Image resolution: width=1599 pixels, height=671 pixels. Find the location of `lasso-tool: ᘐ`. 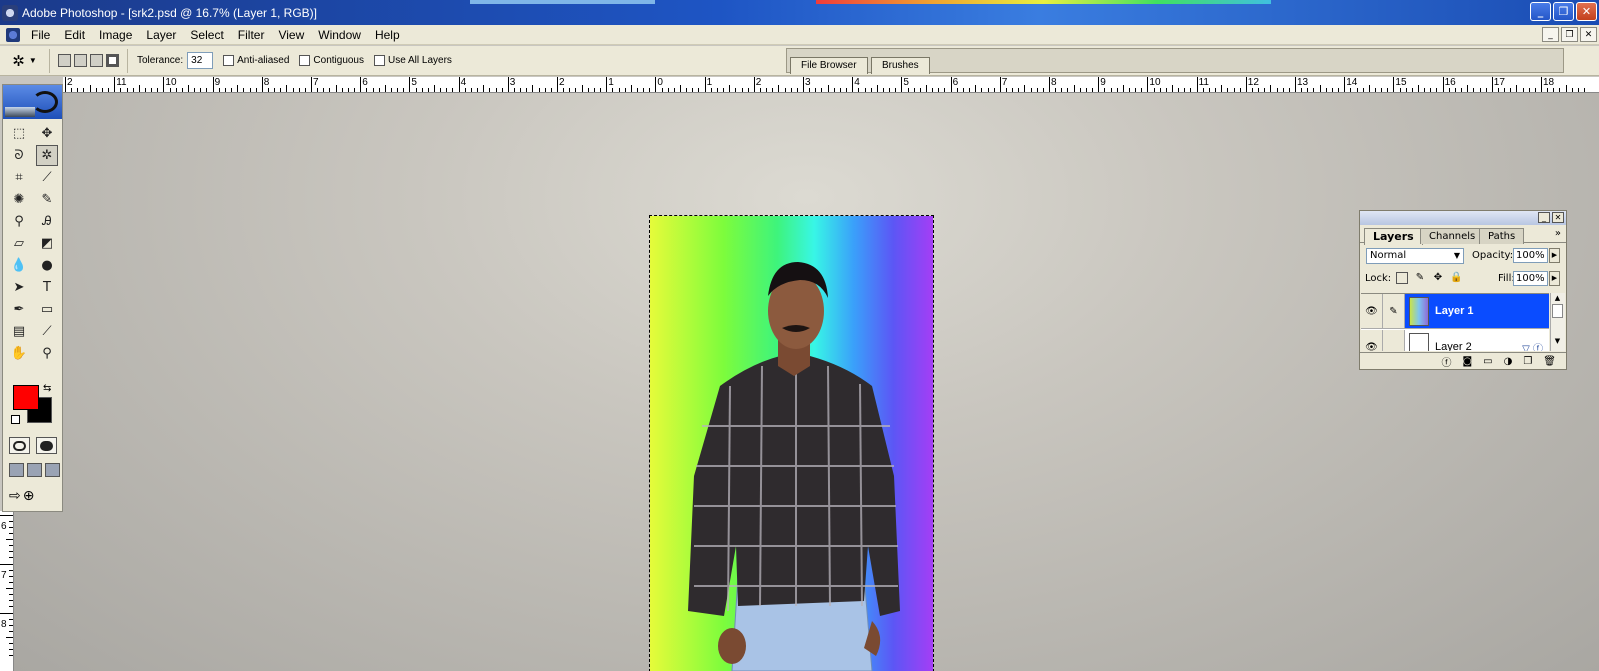

lasso-tool: ᘐ is located at coordinates (19, 155).